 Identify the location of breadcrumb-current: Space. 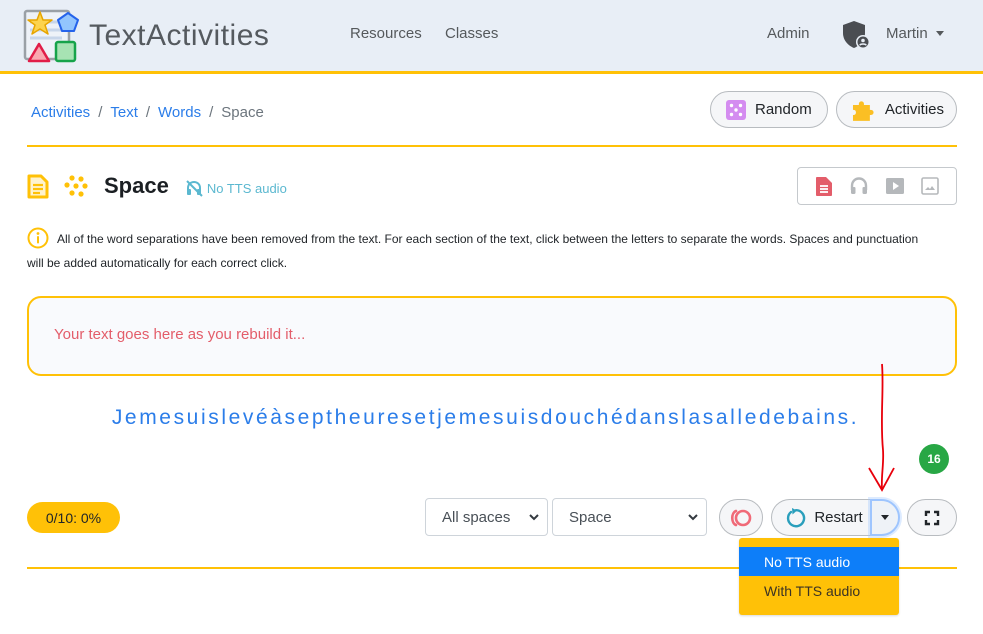
(242, 112).